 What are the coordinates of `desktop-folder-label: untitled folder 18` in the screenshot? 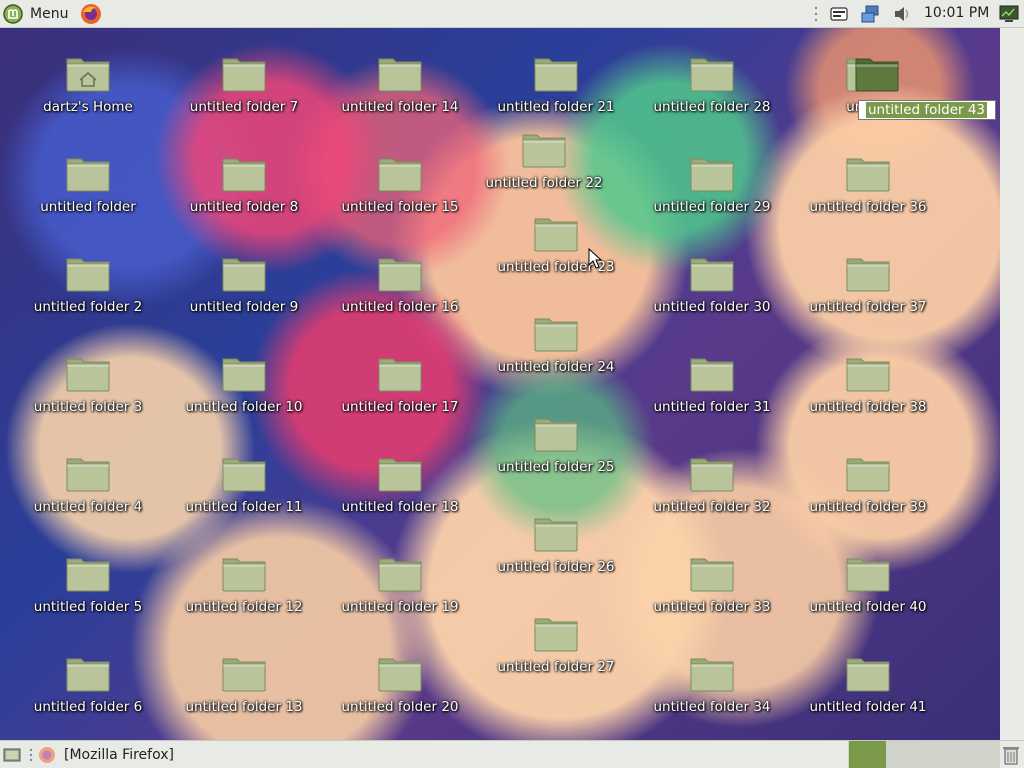 It's located at (400, 507).